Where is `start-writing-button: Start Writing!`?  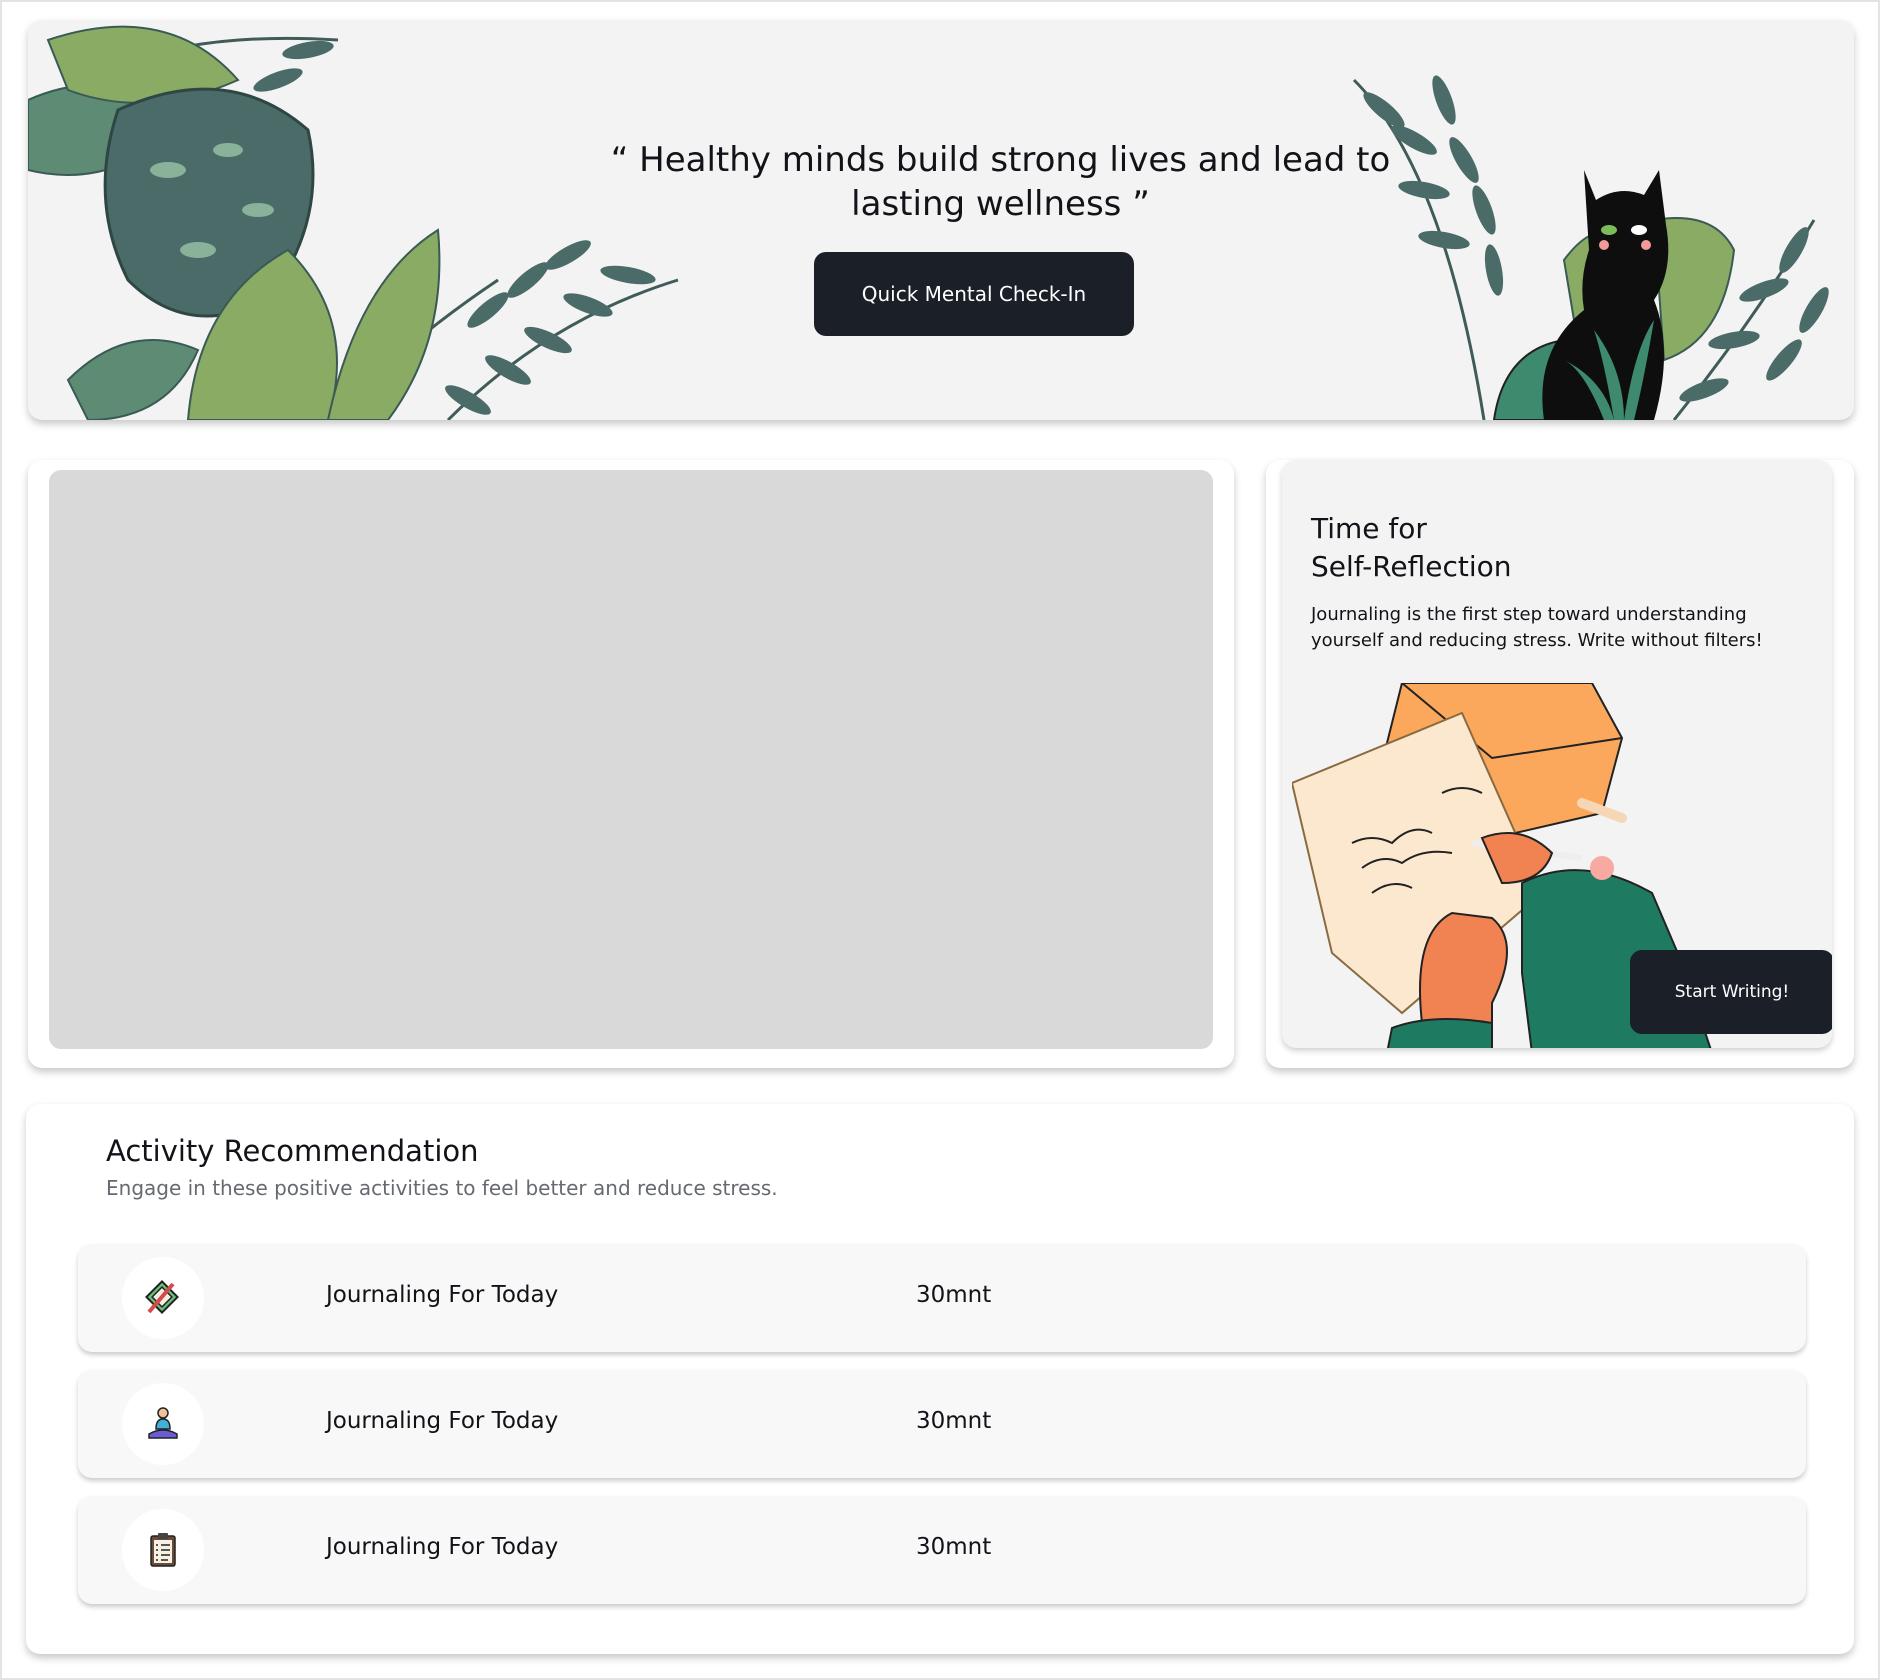 start-writing-button: Start Writing! is located at coordinates (1731, 992).